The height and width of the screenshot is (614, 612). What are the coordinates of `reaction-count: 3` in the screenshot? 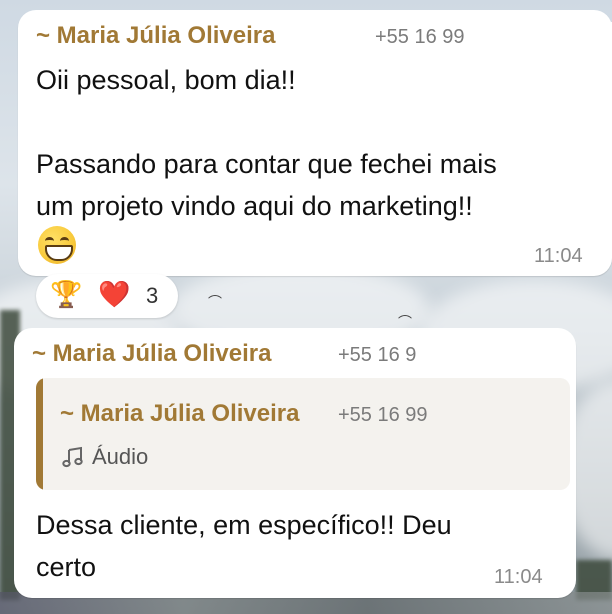 It's located at (152, 295).